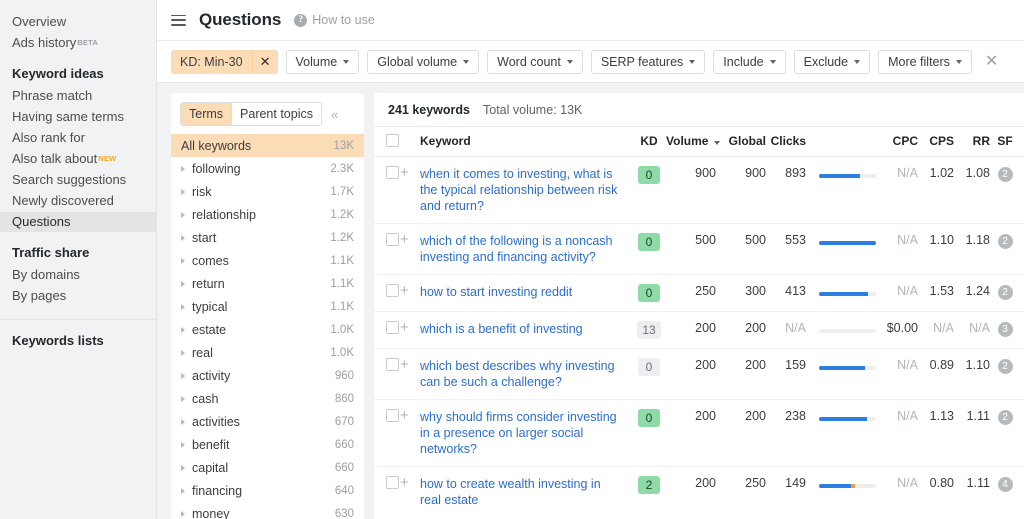 The image size is (1024, 519). Describe the element at coordinates (649, 142) in the screenshot. I see `col-header-kd: KD` at that location.